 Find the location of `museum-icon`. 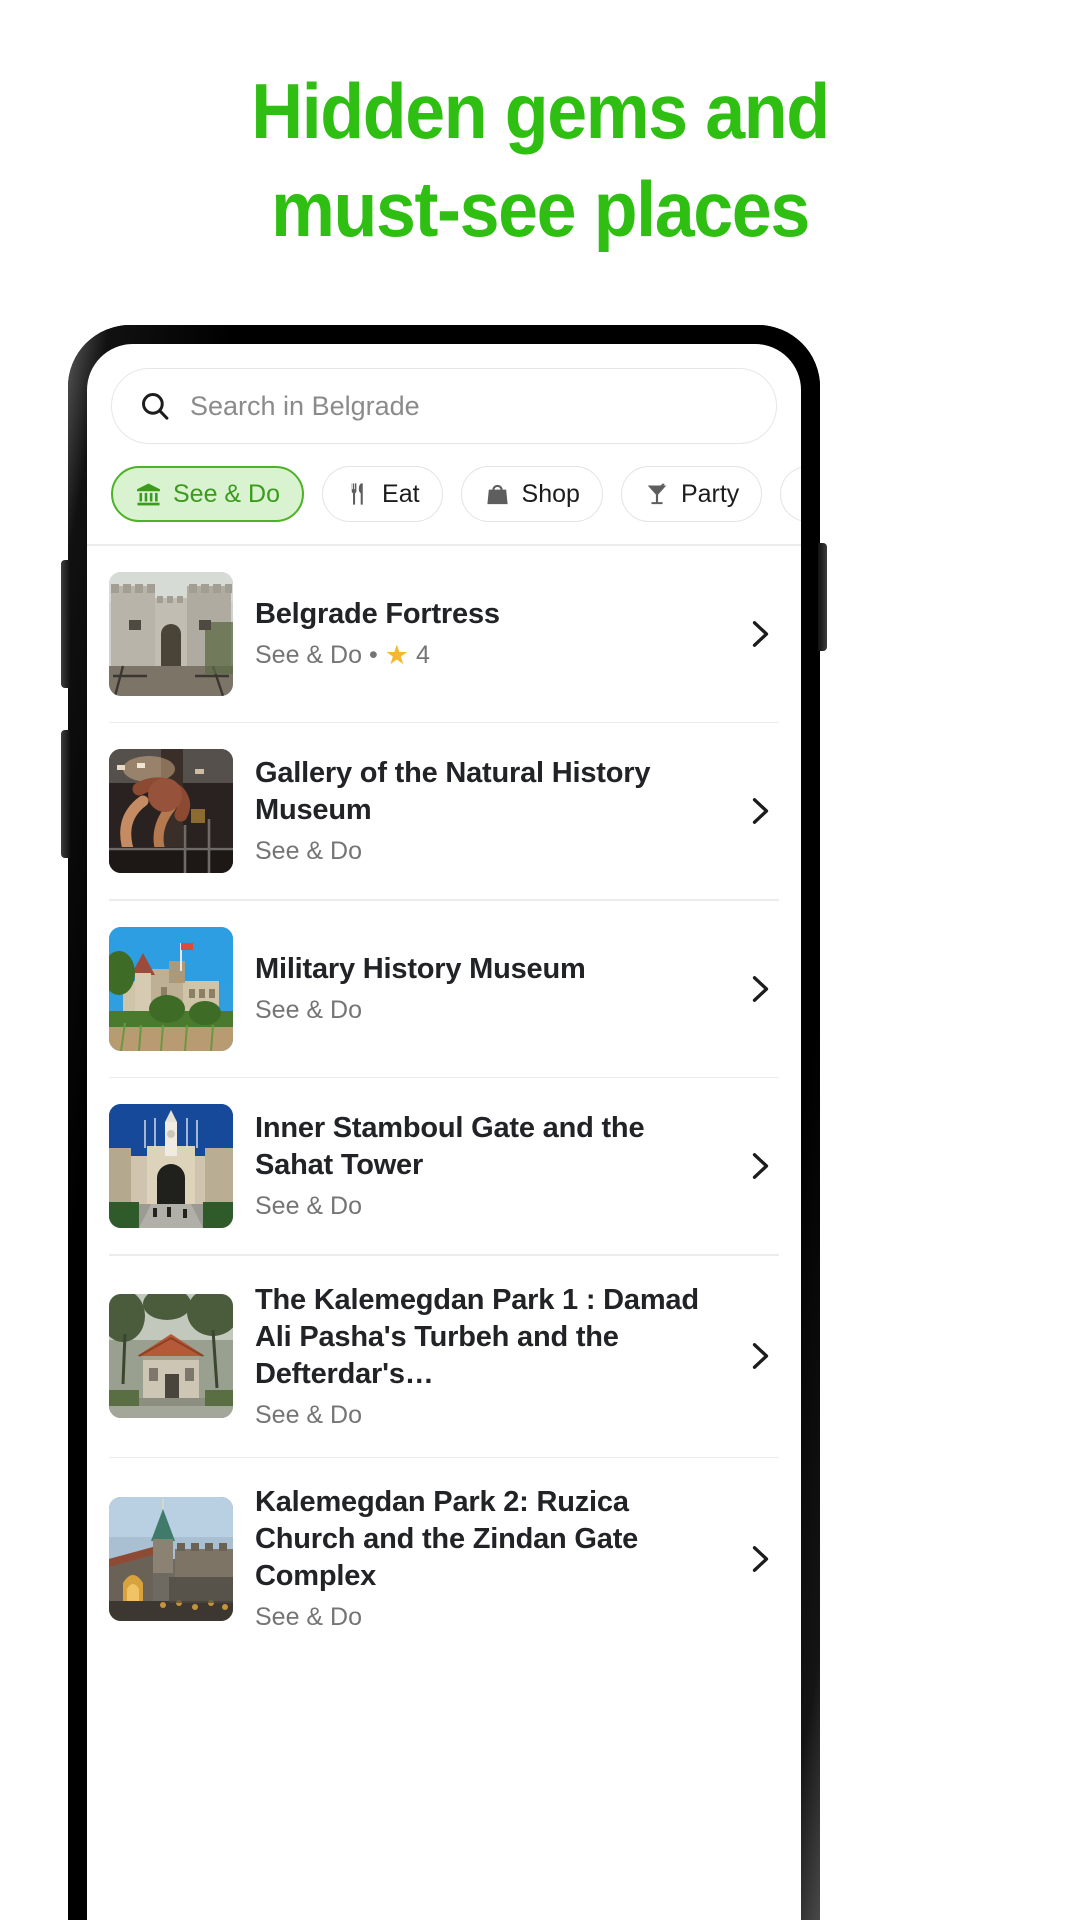

museum-icon is located at coordinates (148, 494).